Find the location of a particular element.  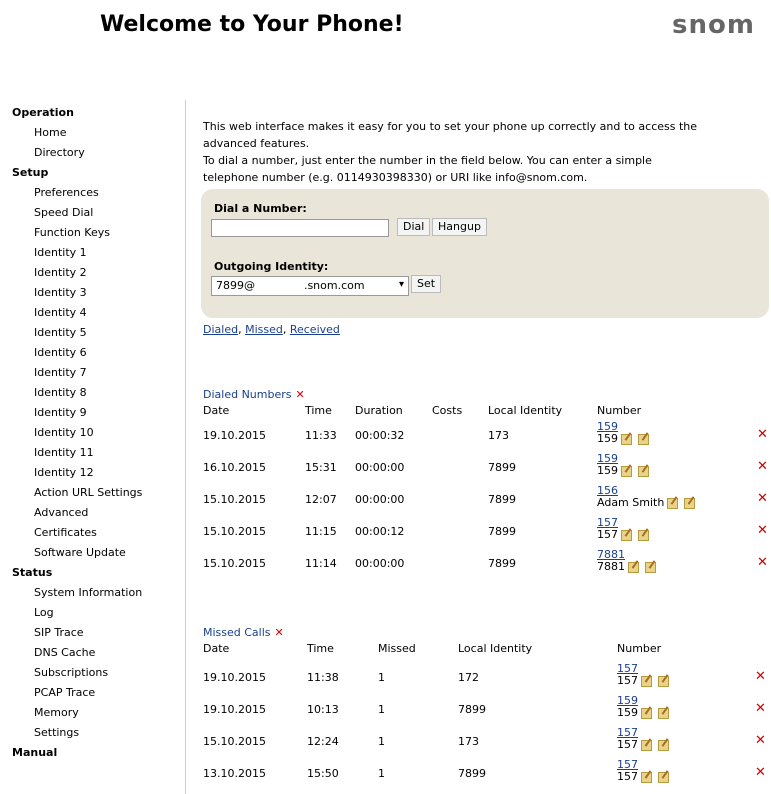

set-button: Set is located at coordinates (426, 284).